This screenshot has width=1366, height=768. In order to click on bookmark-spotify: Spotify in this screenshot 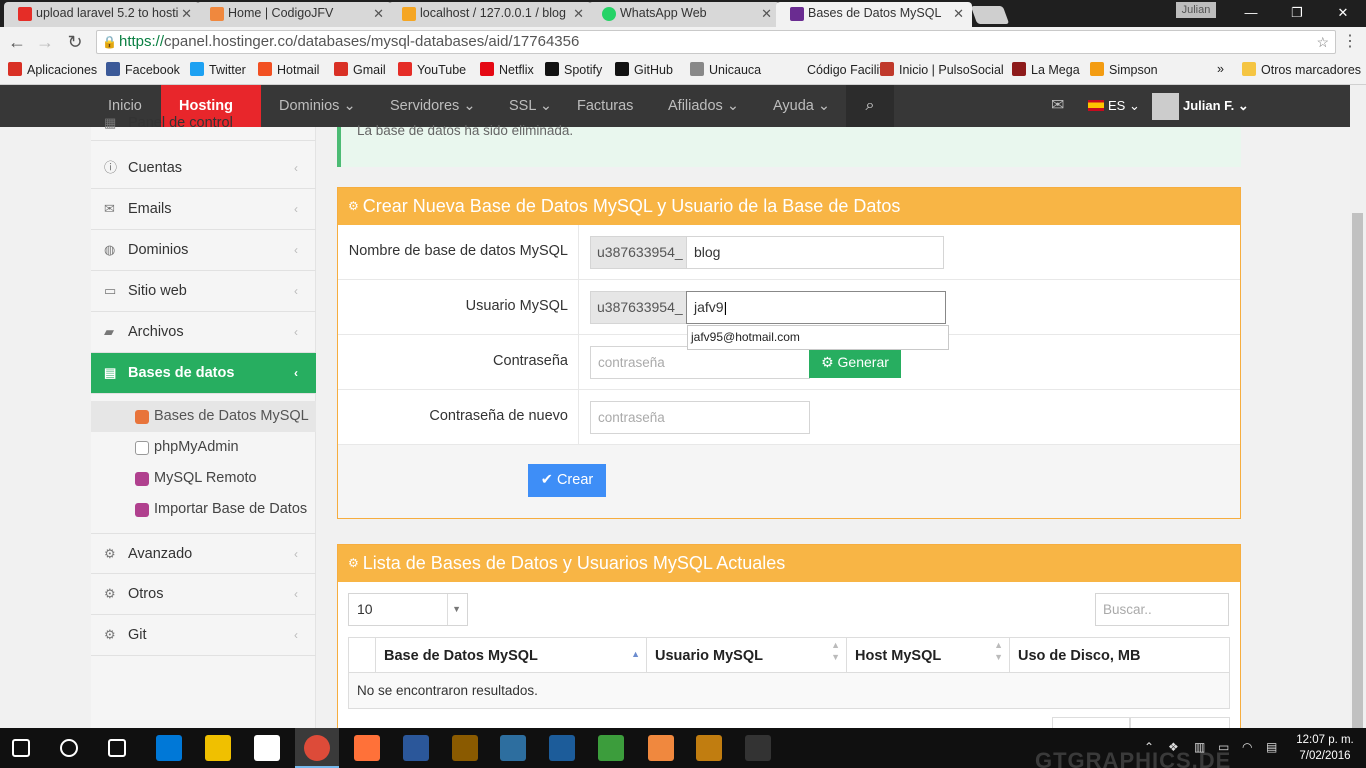, I will do `click(573, 69)`.